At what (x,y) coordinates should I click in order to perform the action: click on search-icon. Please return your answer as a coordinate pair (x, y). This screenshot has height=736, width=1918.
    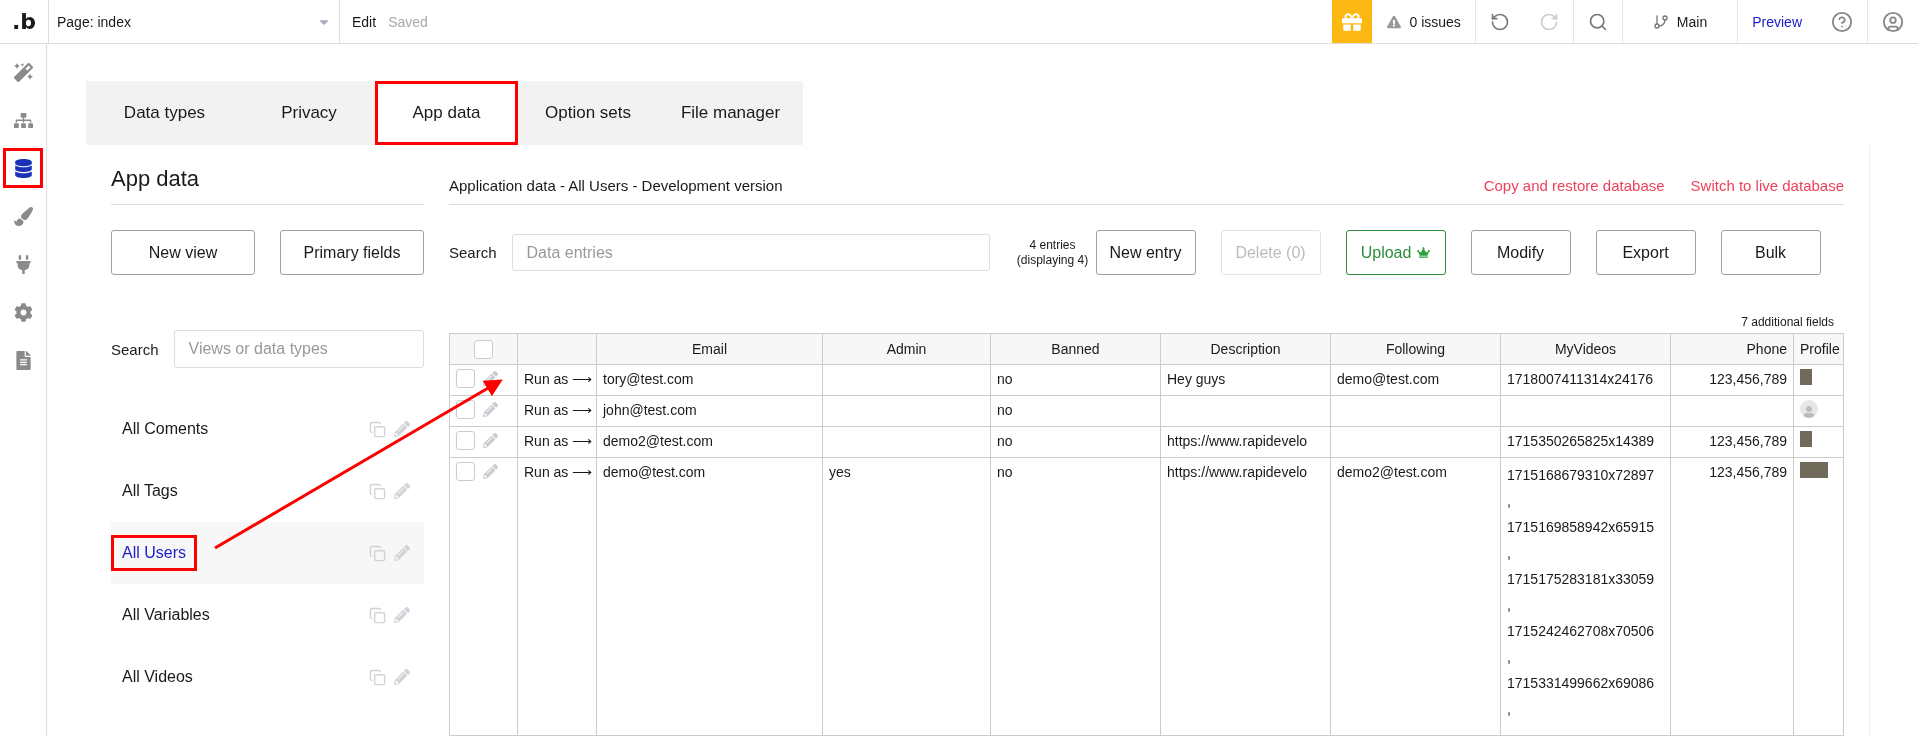
    Looking at the image, I should click on (1597, 21).